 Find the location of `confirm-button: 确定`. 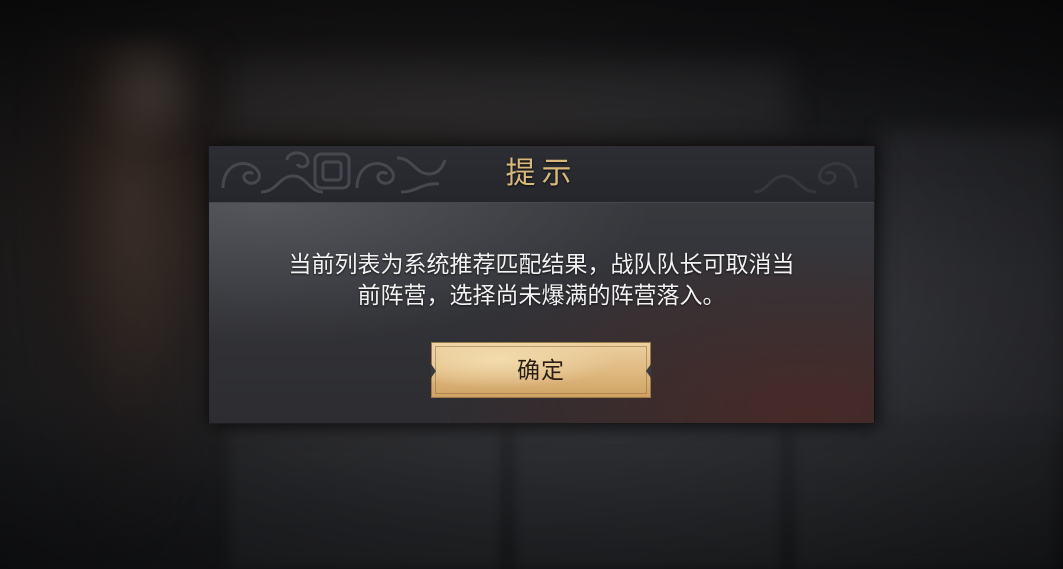

confirm-button: 确定 is located at coordinates (541, 370).